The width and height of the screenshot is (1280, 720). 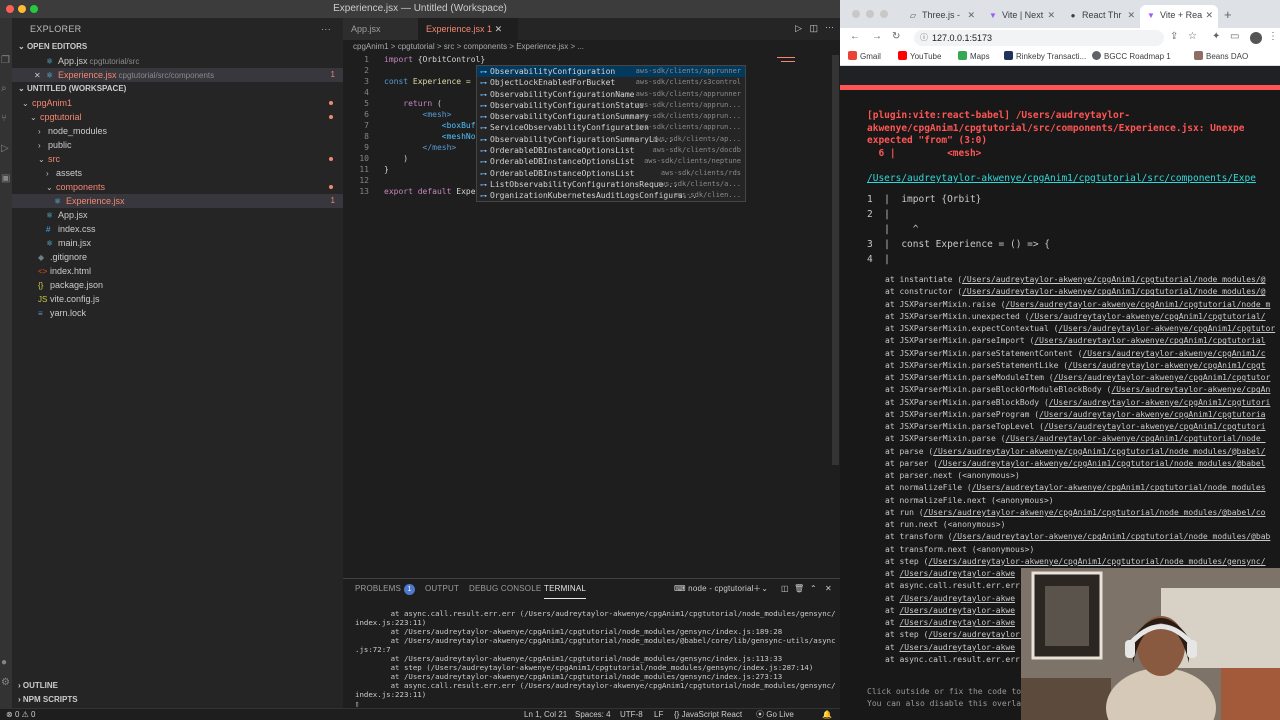 I want to click on tab-debug-console: DEBUG CONSOLE, so click(x=505, y=589).